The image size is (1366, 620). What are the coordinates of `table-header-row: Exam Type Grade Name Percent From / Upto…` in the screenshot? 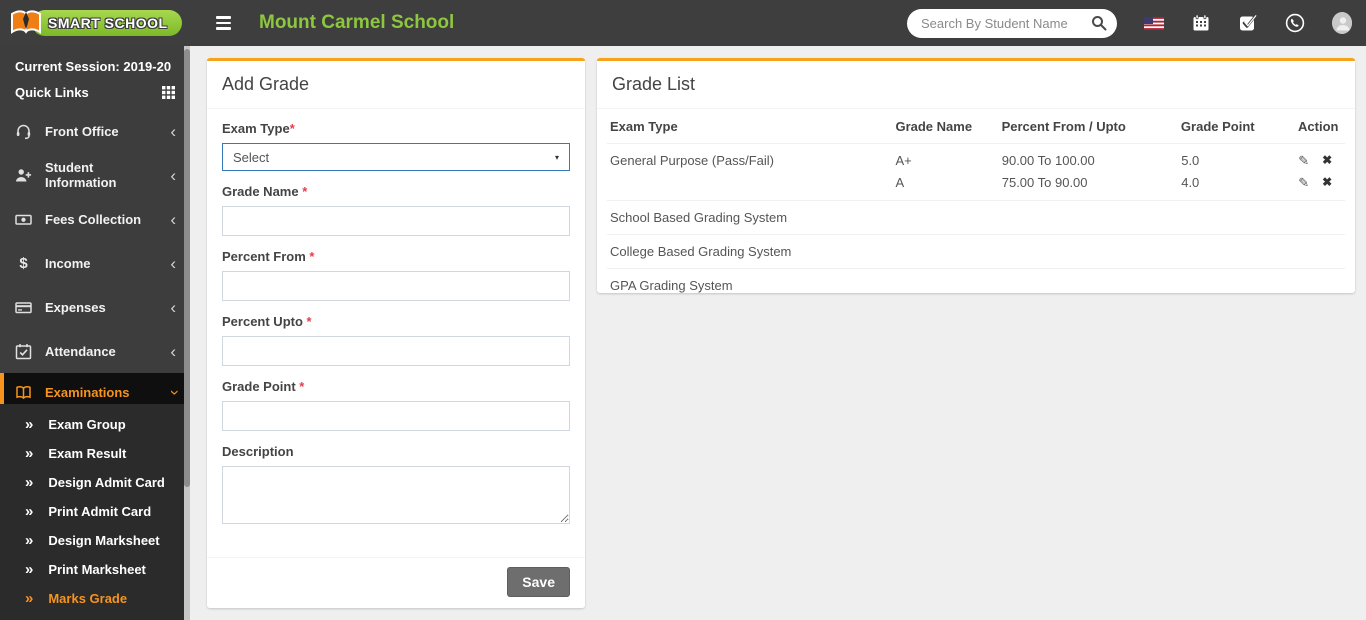 It's located at (976, 126).